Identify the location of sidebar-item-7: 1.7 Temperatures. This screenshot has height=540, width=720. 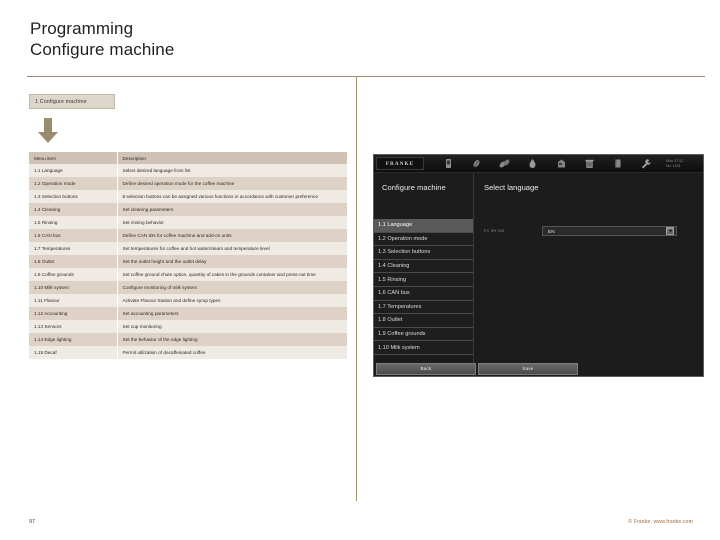
(423, 307).